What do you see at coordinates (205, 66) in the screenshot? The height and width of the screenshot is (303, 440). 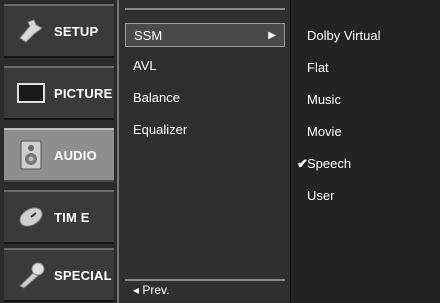 I see `sub-item-avl: AVL` at bounding box center [205, 66].